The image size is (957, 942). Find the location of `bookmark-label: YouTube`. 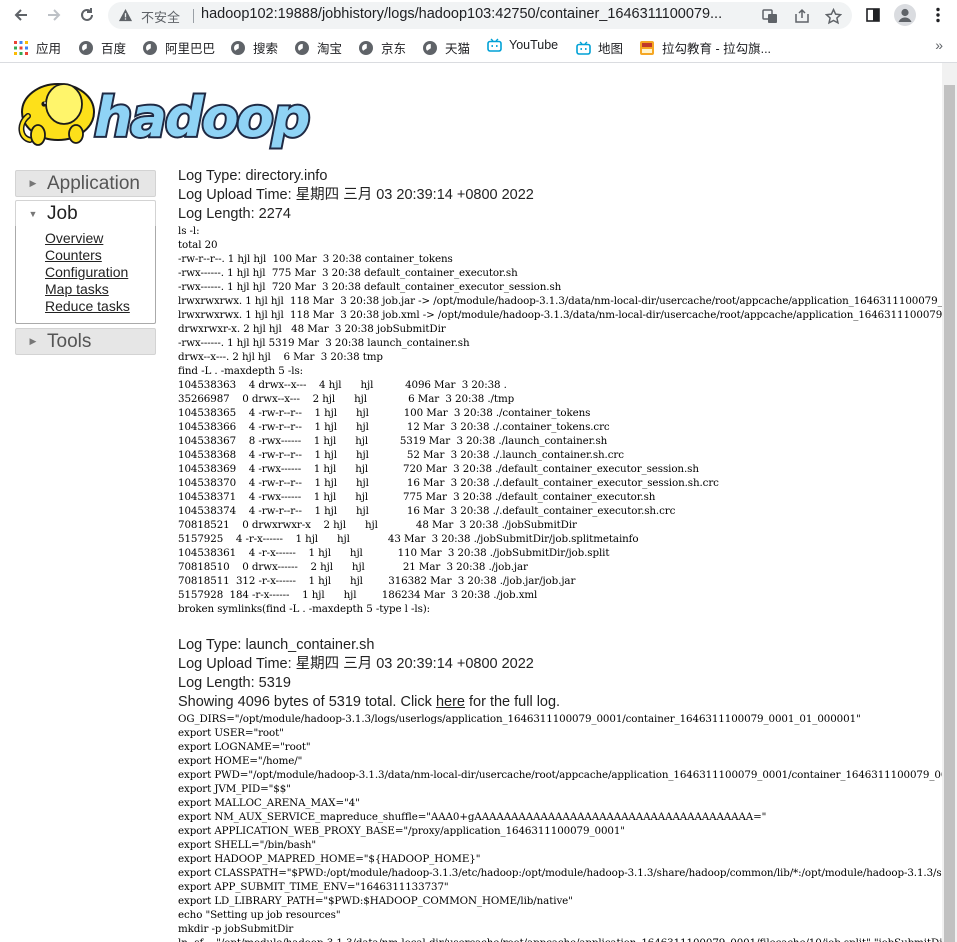

bookmark-label: YouTube is located at coordinates (534, 45).